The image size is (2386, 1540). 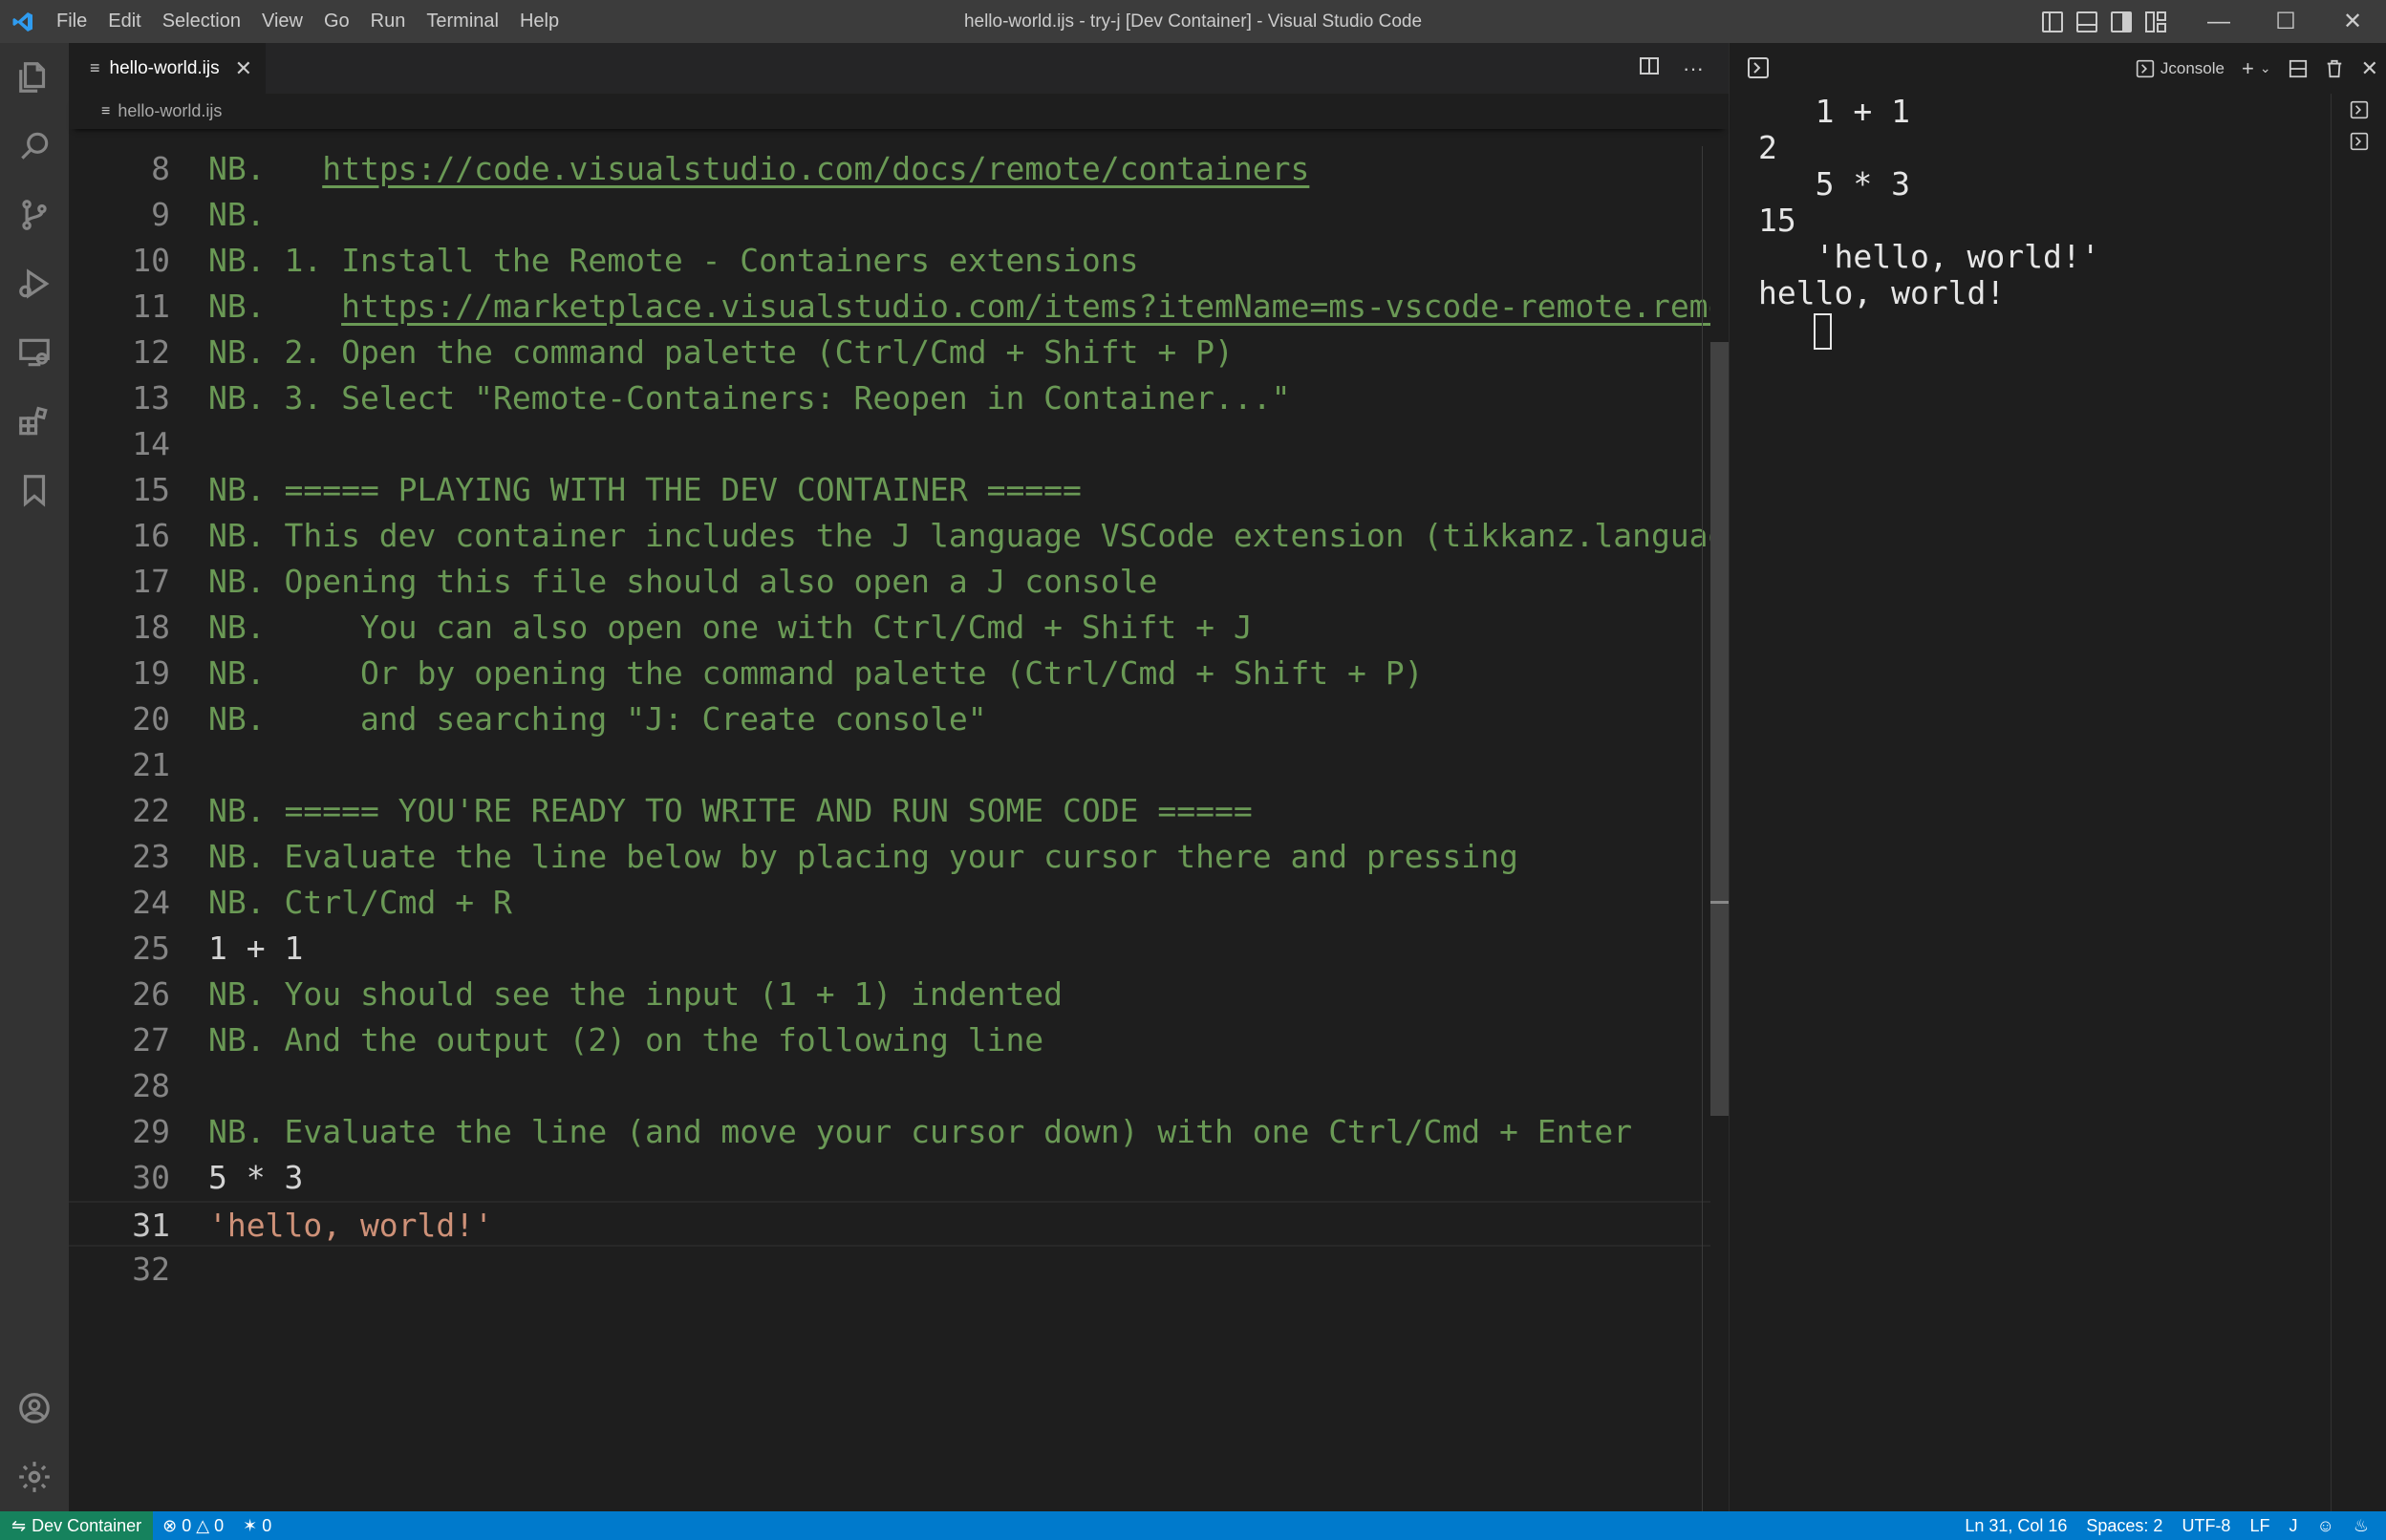 I want to click on maximize-button: ☐, so click(x=2285, y=21).